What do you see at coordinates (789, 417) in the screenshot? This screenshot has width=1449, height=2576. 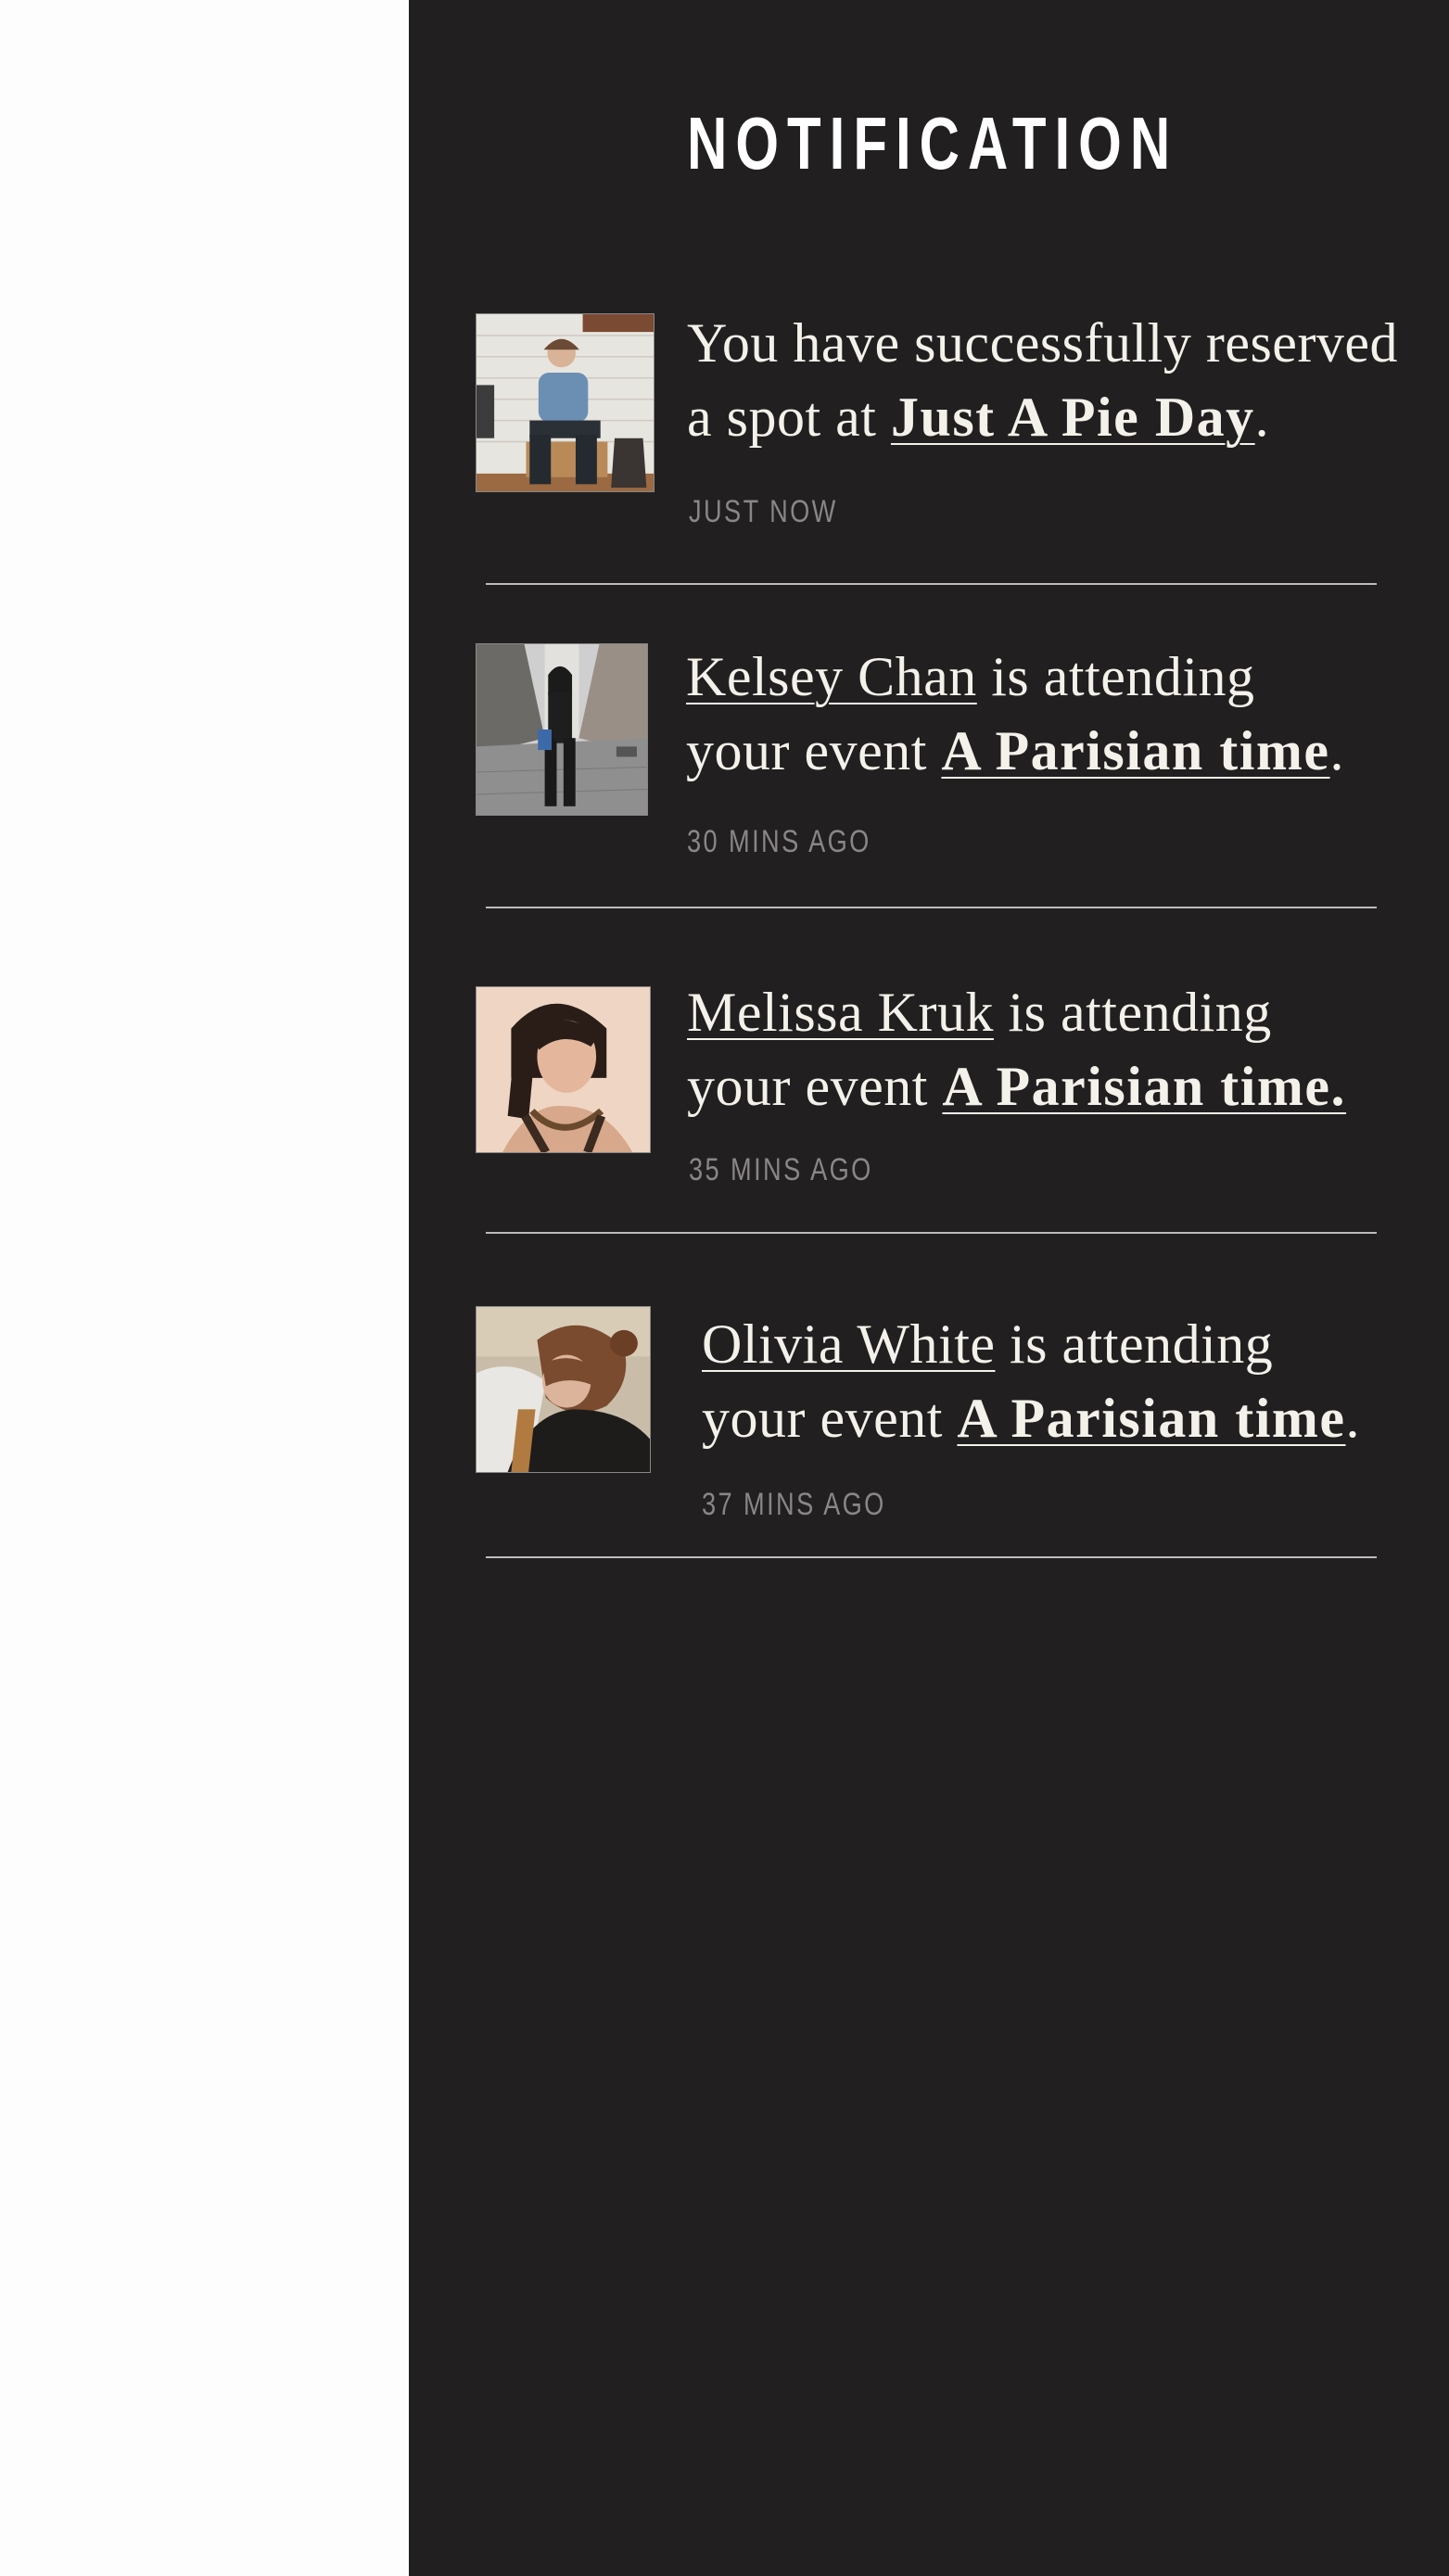 I see `message-text: a spot at` at bounding box center [789, 417].